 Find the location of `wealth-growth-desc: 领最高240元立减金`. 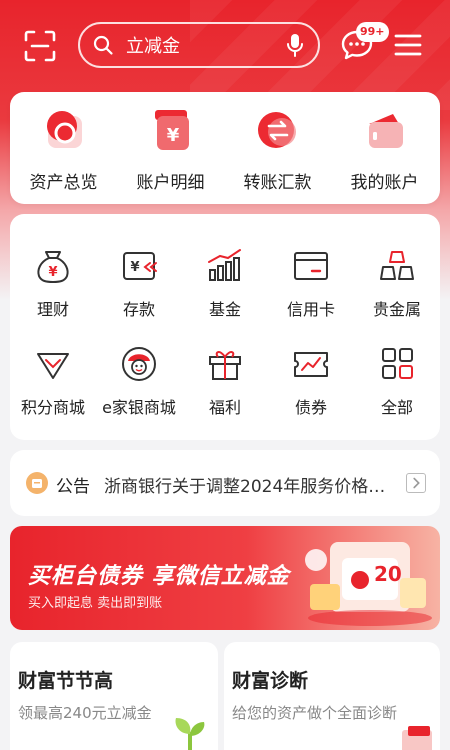

wealth-growth-desc: 领最高240元立减金 is located at coordinates (85, 713).